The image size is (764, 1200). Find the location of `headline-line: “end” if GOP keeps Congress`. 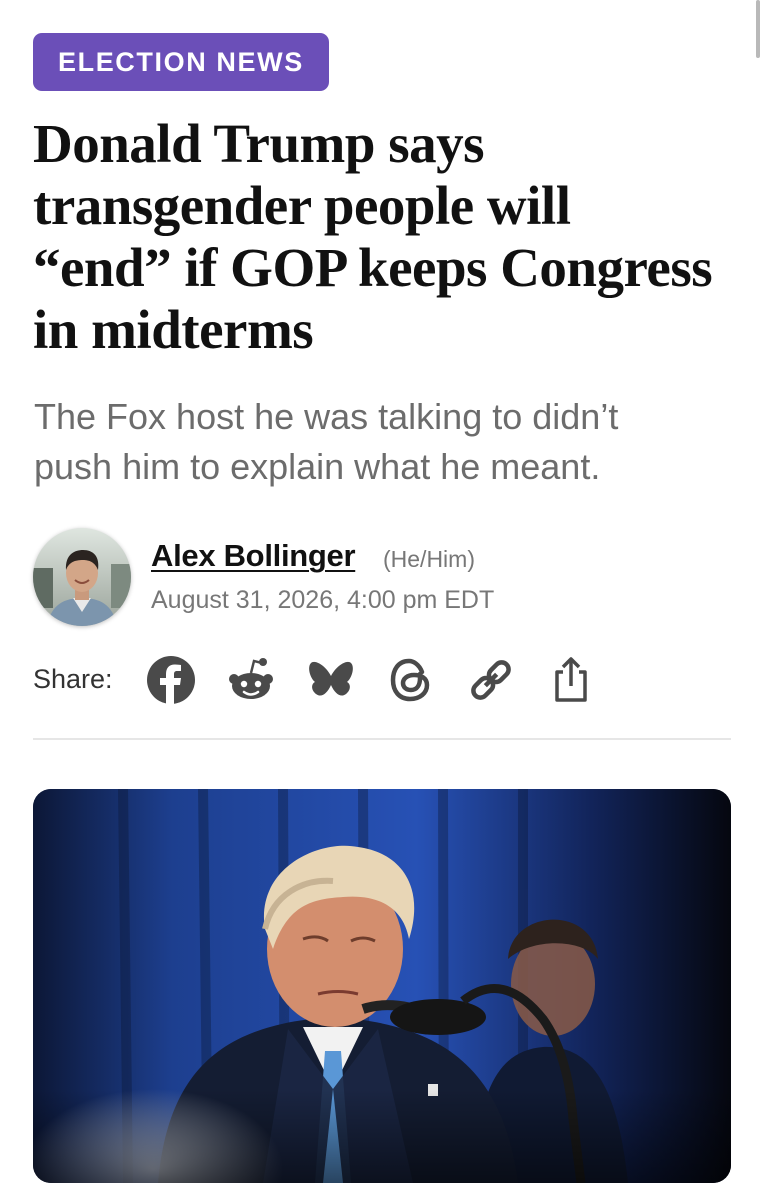

headline-line: “end” if GOP keeps Congress is located at coordinates (373, 267).